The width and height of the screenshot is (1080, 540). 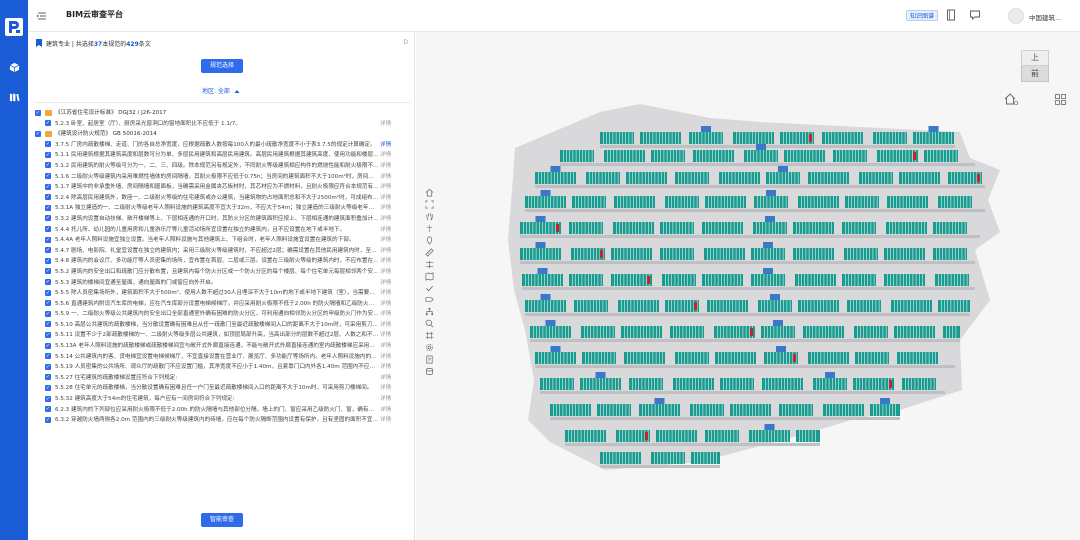 I want to click on avatar, so click(x=1016, y=16).